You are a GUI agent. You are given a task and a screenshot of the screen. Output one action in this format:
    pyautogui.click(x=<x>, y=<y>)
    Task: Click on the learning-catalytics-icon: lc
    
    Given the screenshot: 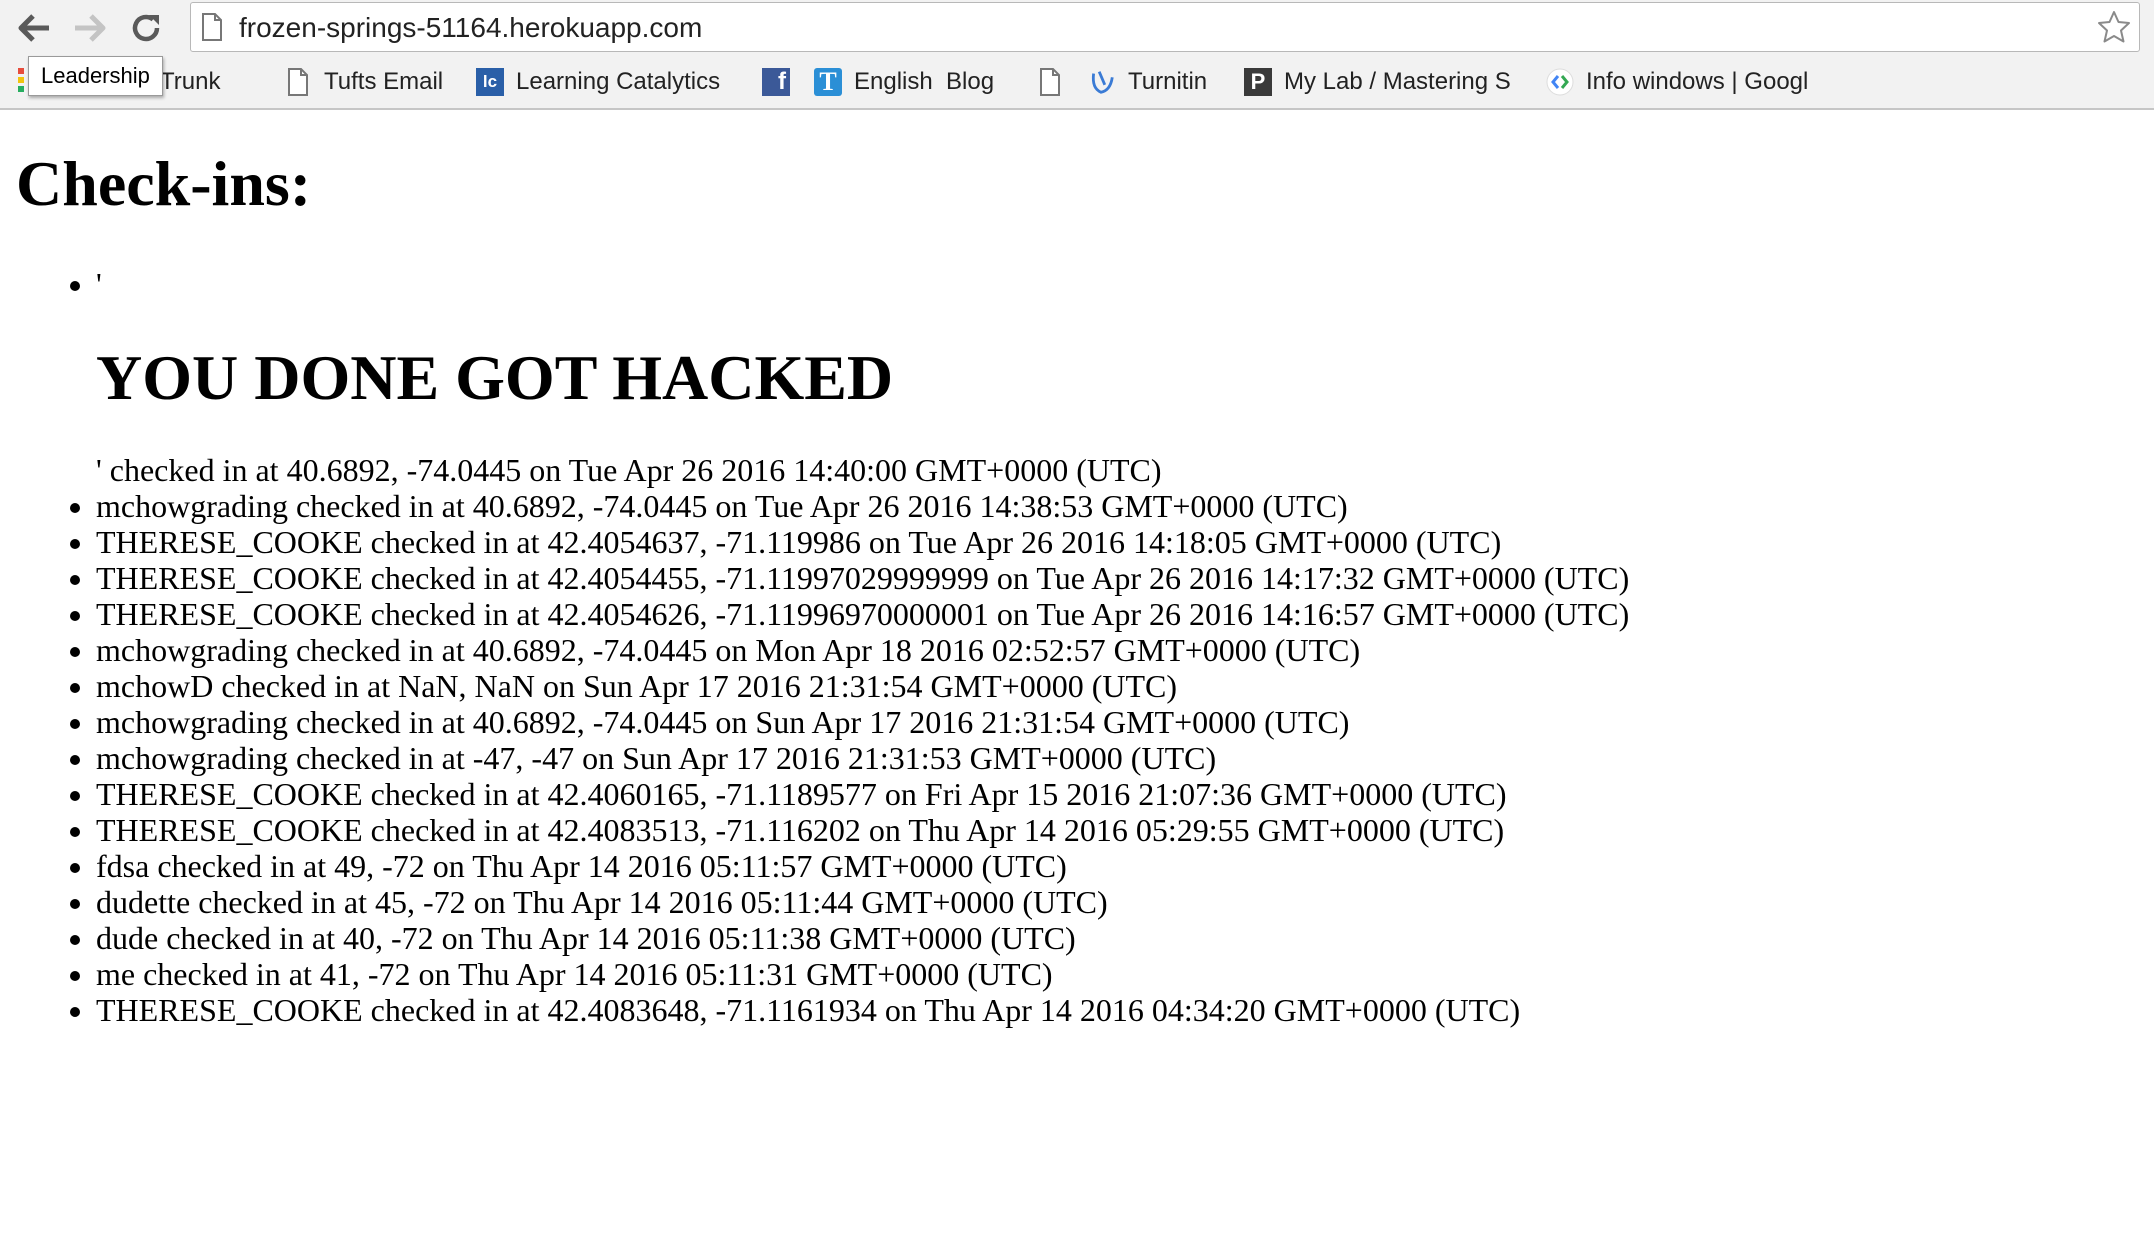 What is the action you would take?
    pyautogui.click(x=490, y=82)
    